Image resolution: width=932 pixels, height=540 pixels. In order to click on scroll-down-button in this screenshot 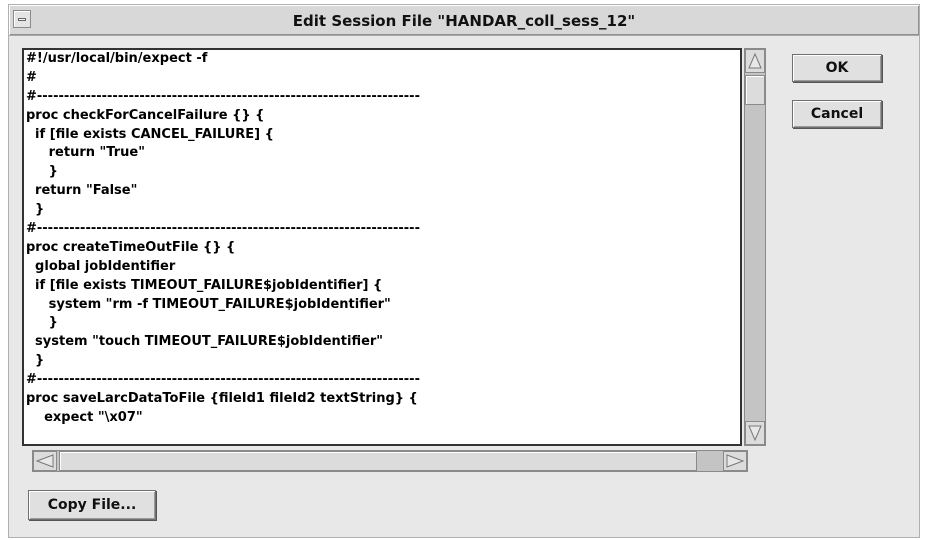, I will do `click(755, 433)`.